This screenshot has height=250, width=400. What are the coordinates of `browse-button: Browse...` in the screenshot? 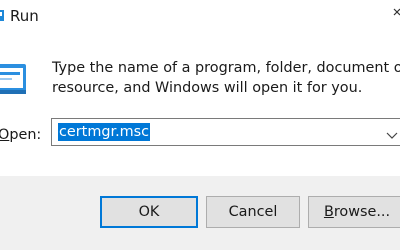 It's located at (354, 212).